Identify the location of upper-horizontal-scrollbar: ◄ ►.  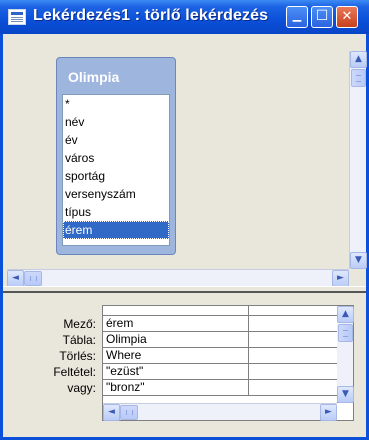
(178, 278).